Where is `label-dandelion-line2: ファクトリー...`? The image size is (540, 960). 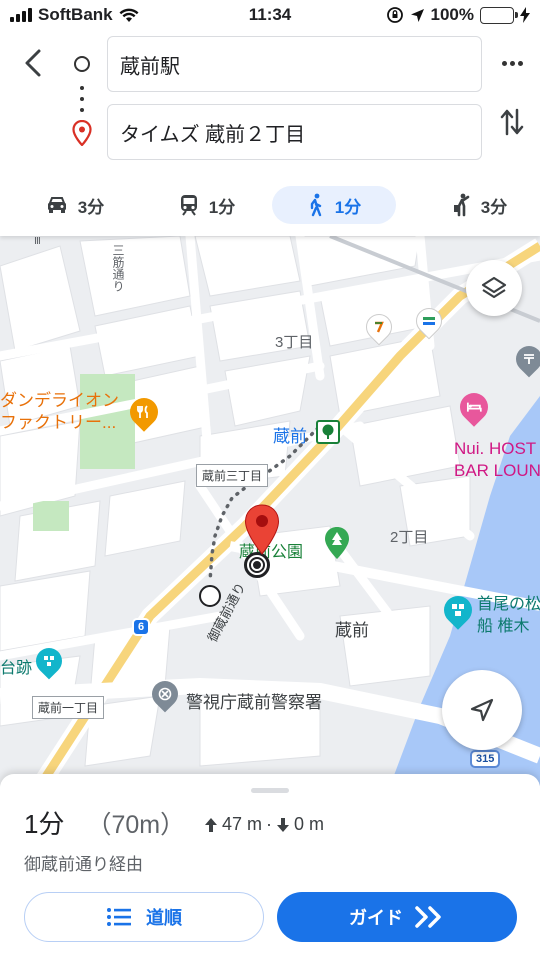 label-dandelion-line2: ファクトリー... is located at coordinates (58, 422).